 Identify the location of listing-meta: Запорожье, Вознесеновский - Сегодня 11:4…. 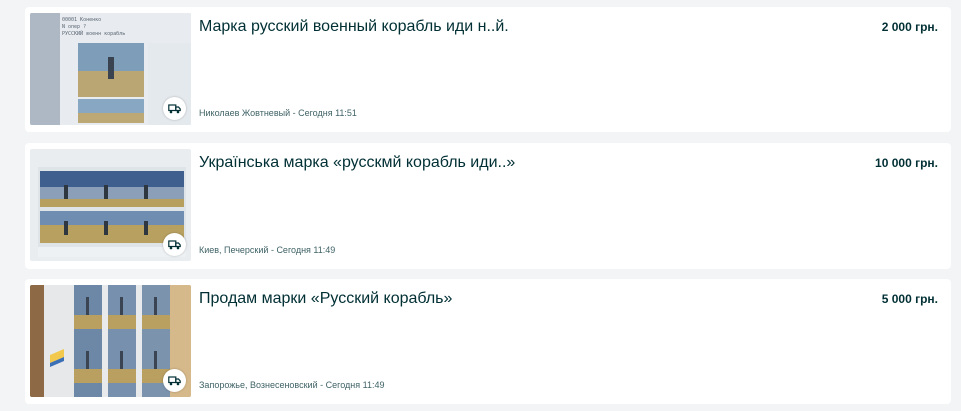
(291, 385).